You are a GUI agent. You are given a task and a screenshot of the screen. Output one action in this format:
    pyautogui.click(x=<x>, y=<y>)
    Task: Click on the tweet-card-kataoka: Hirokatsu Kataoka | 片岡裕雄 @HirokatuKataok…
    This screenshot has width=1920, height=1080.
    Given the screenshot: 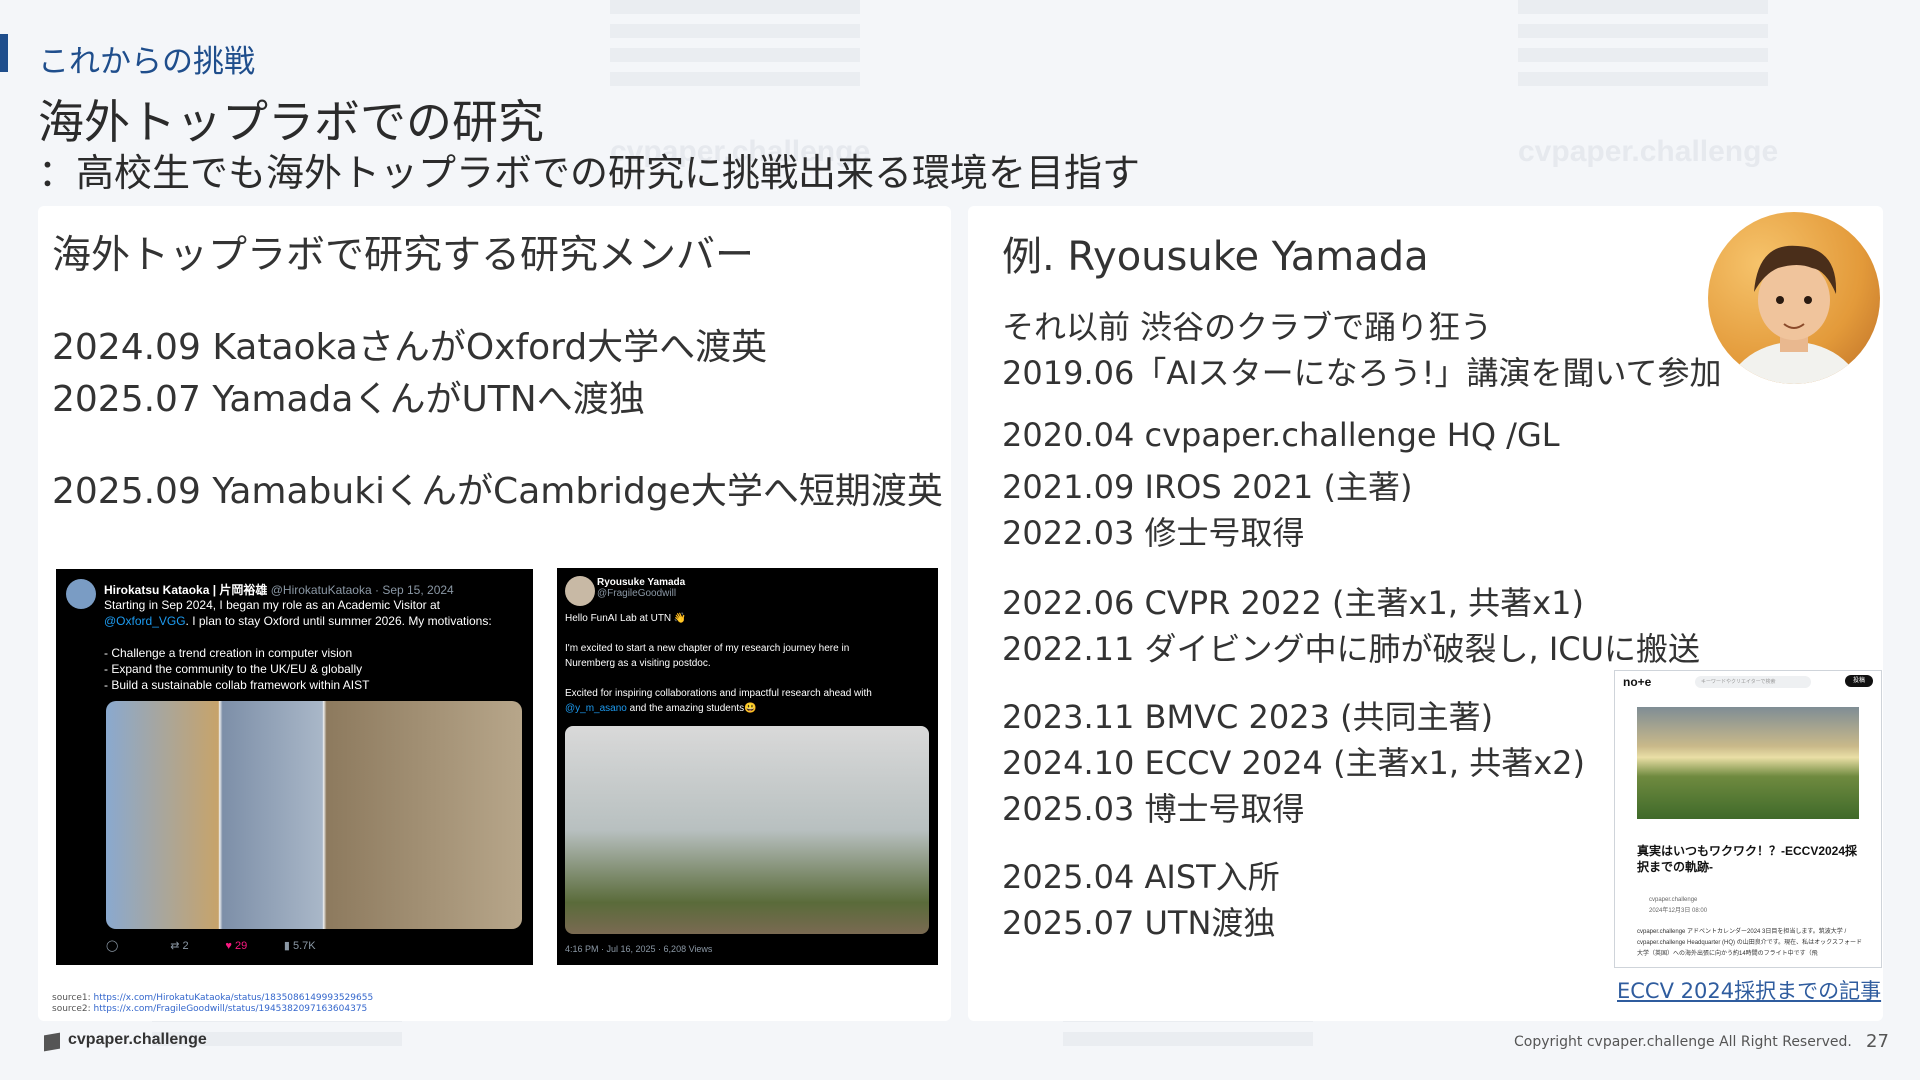 What is the action you would take?
    pyautogui.click(x=294, y=767)
    